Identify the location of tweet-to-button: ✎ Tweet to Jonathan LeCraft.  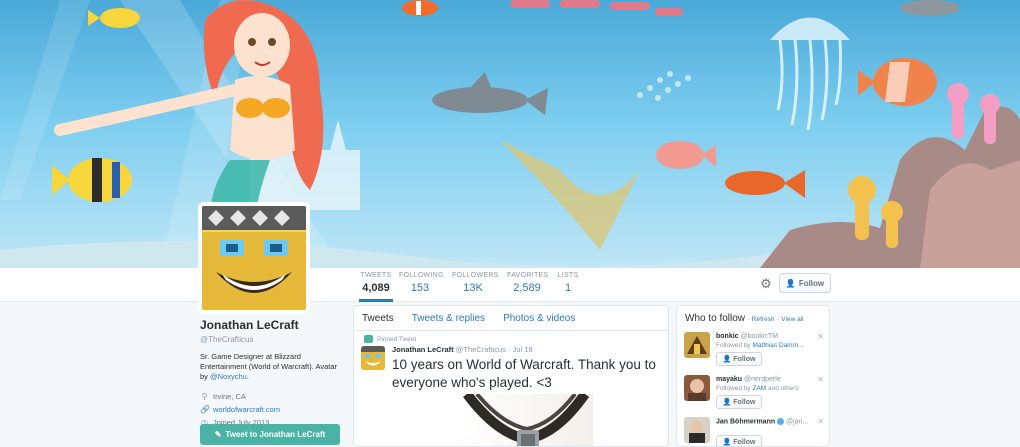
(270, 434).